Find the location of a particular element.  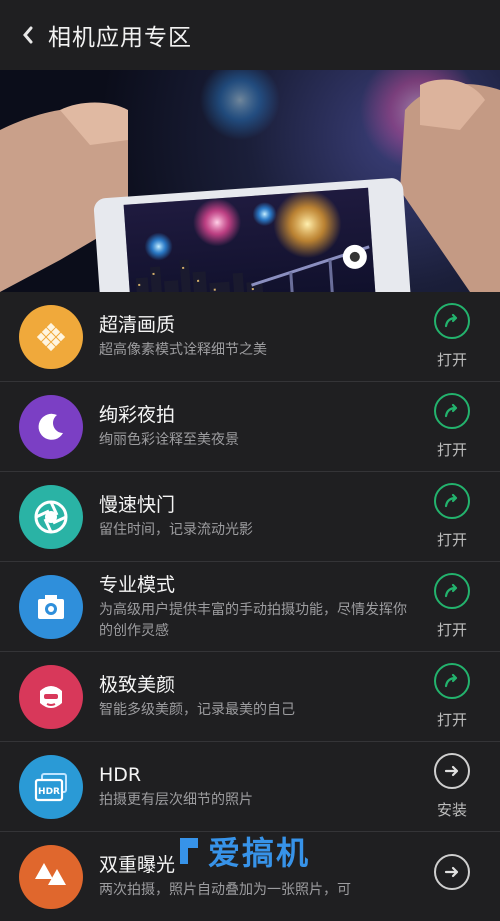

item-description: 超高像素模式诠释细节之美 is located at coordinates (183, 350).